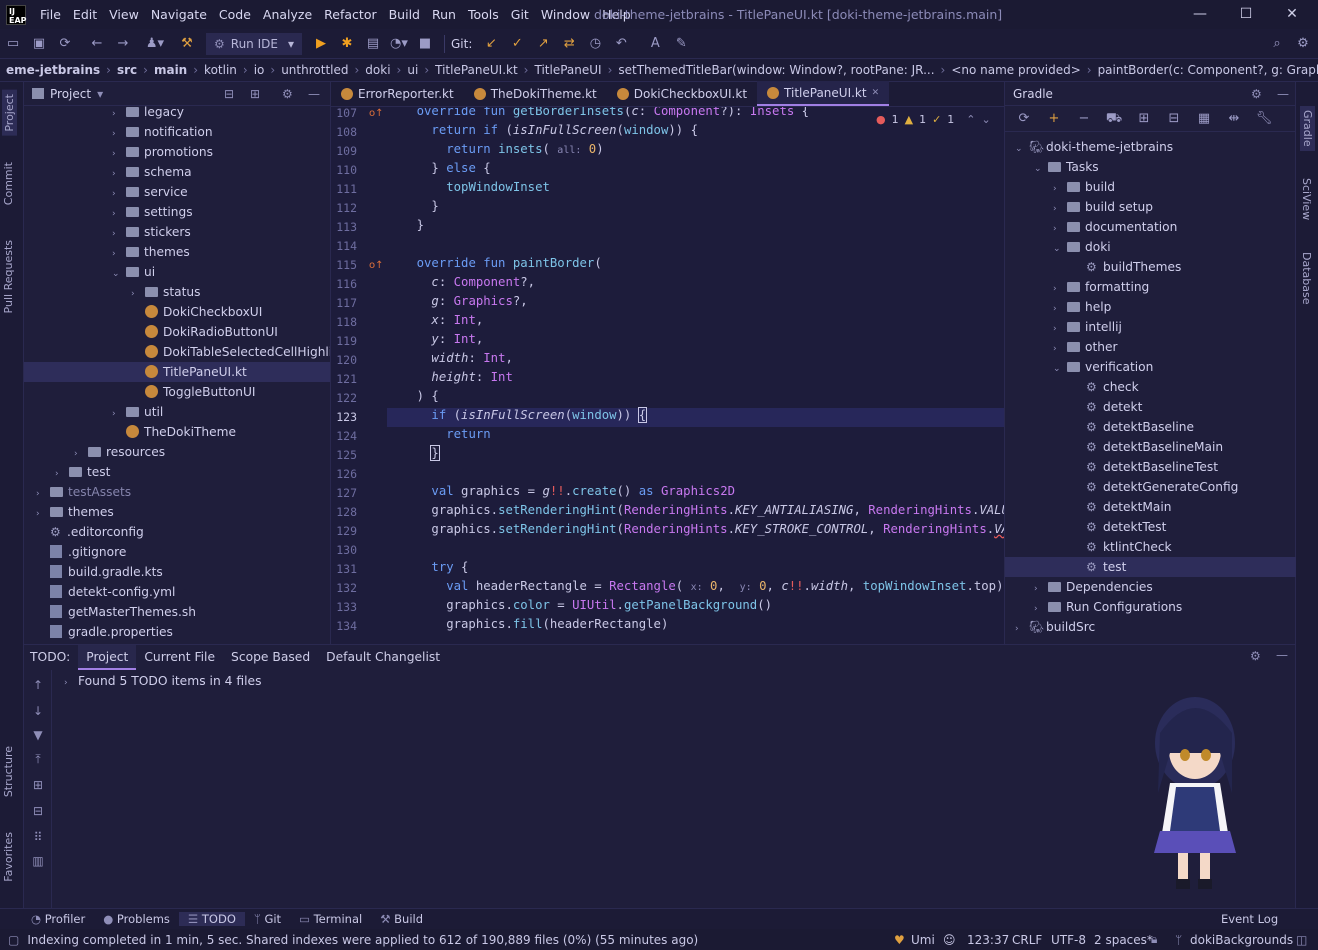 This screenshot has width=1318, height=950. Describe the element at coordinates (1150, 627) in the screenshot. I see `gradle-tree-row: › 🐘︎ buildSrc` at that location.